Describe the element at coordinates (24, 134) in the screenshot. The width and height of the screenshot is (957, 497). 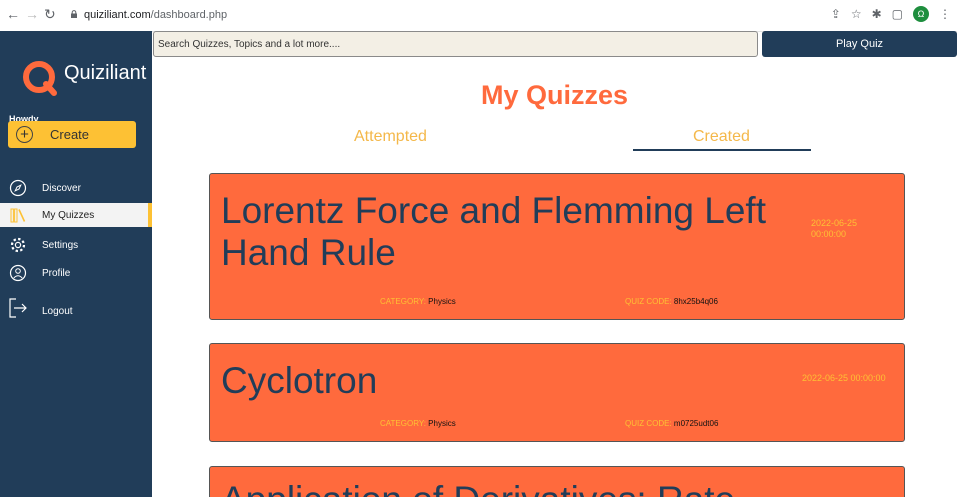
I see `plus-circle-icon: +` at that location.